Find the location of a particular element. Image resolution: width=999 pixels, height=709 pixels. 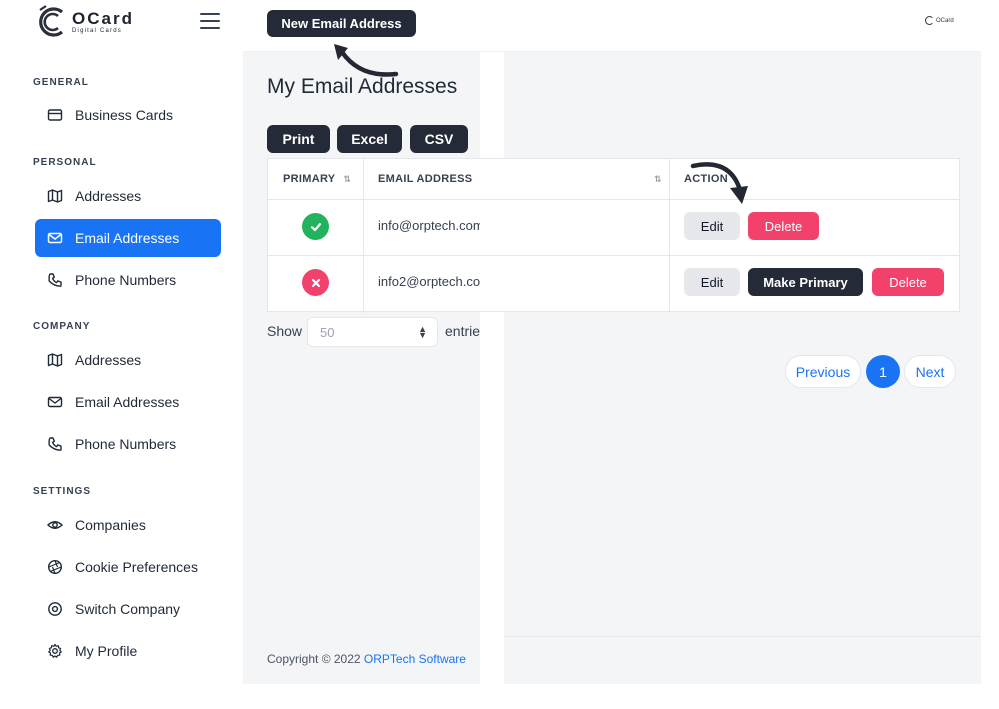

app-logo: OCard Digital Cards is located at coordinates (85, 22).